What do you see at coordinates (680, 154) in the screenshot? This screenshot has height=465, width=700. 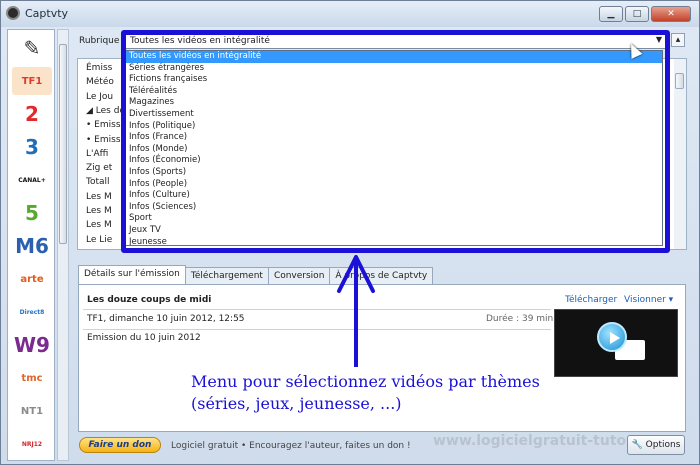 I see `list-scrollbar` at bounding box center [680, 154].